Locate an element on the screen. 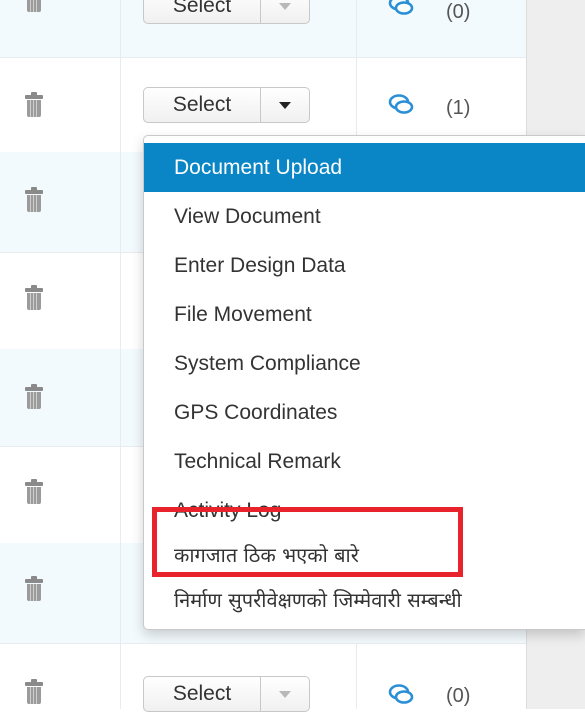  highlight-annotation-box is located at coordinates (307, 542).